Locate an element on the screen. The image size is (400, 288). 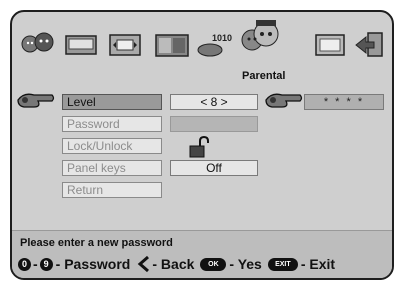
key-range-dash: - is located at coordinates (35, 264).